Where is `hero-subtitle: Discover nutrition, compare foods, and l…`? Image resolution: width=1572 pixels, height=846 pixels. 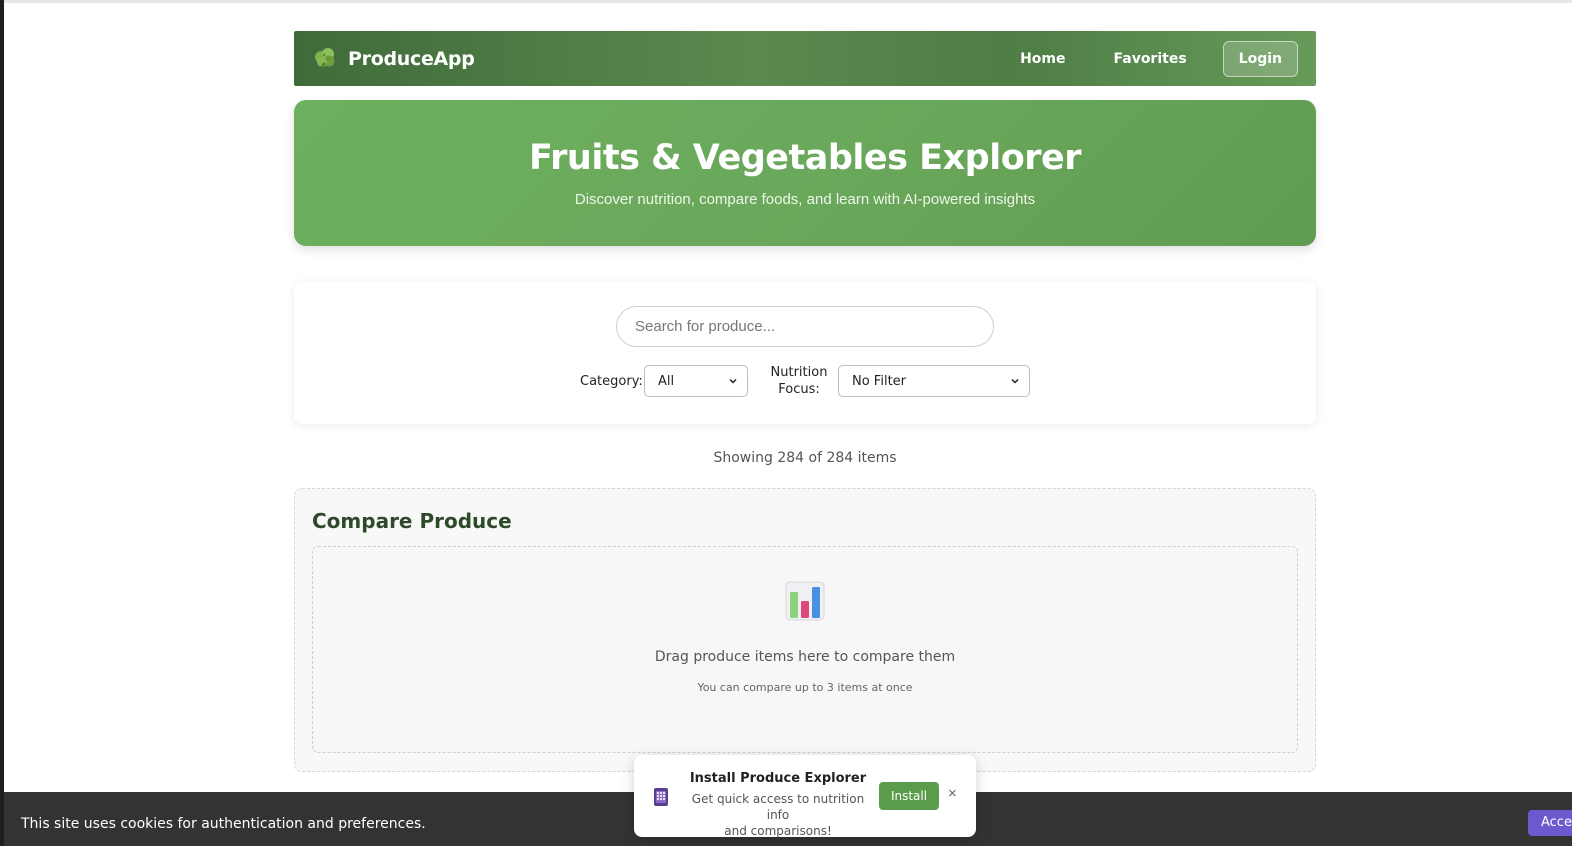
hero-subtitle: Discover nutrition, compare foods, and l… is located at coordinates (805, 199).